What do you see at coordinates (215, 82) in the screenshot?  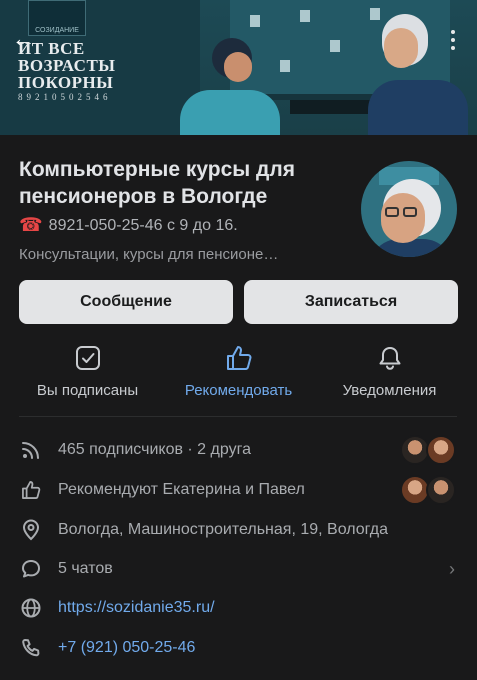 I see `cover-person-young` at bounding box center [215, 82].